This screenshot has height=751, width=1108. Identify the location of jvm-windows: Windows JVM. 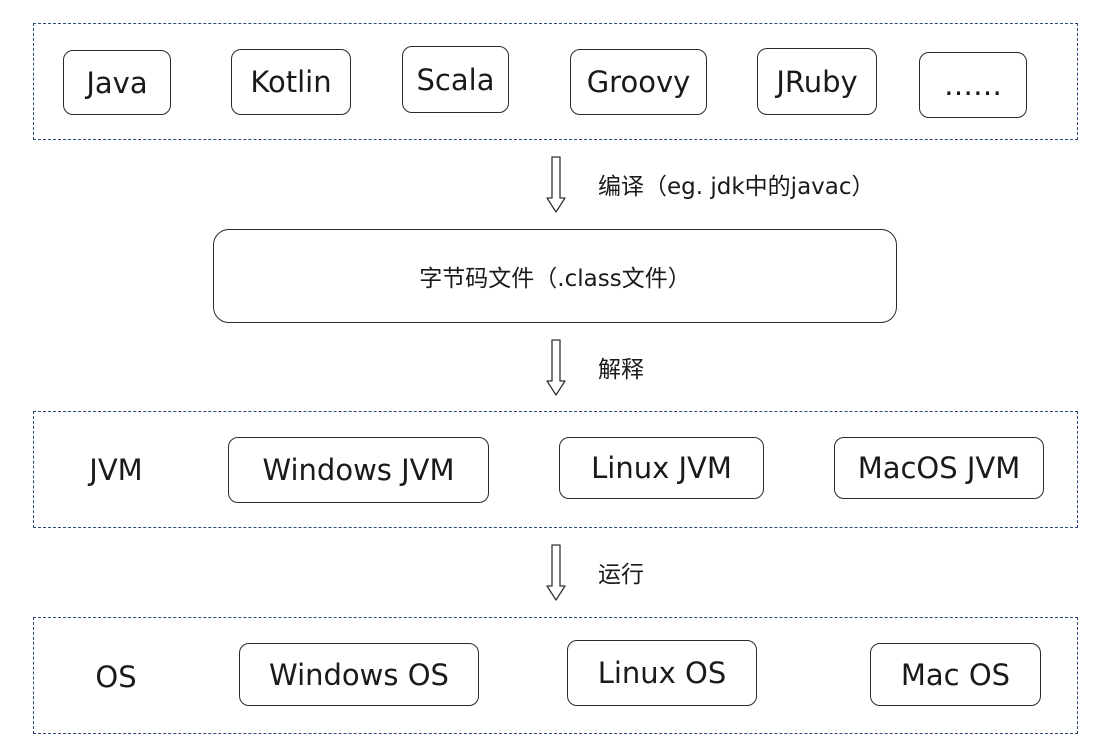
(358, 470).